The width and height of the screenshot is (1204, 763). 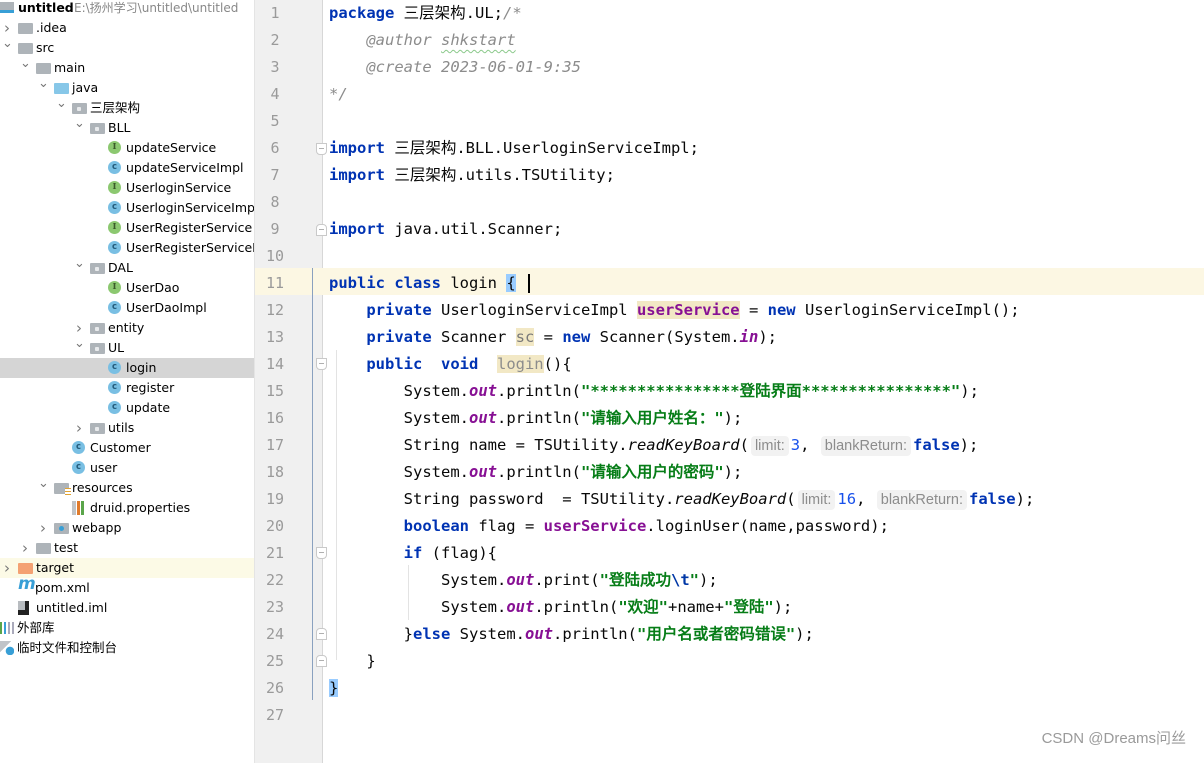 I want to click on tree-item-target: › target, so click(x=127, y=568).